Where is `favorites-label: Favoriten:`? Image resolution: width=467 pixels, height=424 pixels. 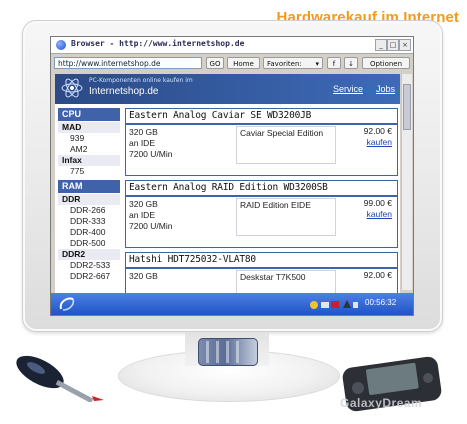
favorites-label: Favoriten: is located at coordinates (284, 64).